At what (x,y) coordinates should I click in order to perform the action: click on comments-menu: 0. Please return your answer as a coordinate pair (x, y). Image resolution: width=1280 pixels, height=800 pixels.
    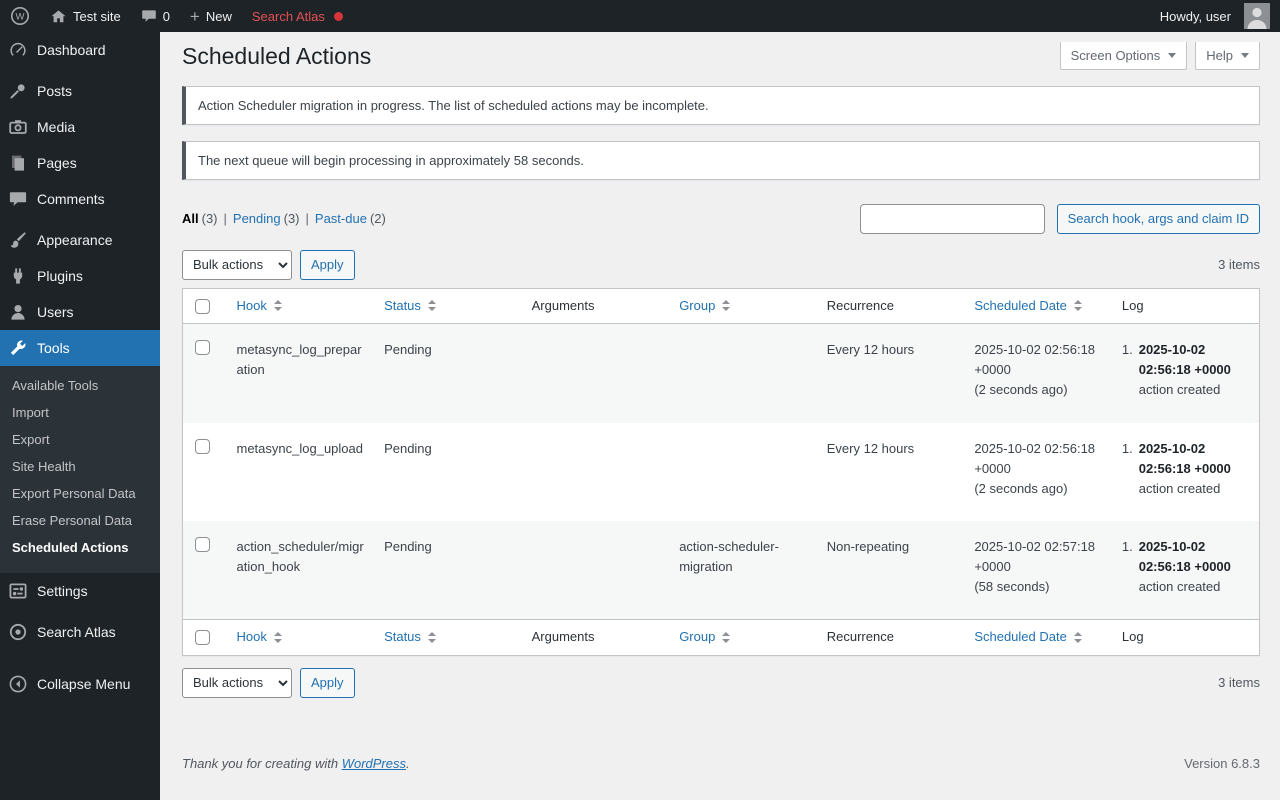
    Looking at the image, I should click on (155, 16).